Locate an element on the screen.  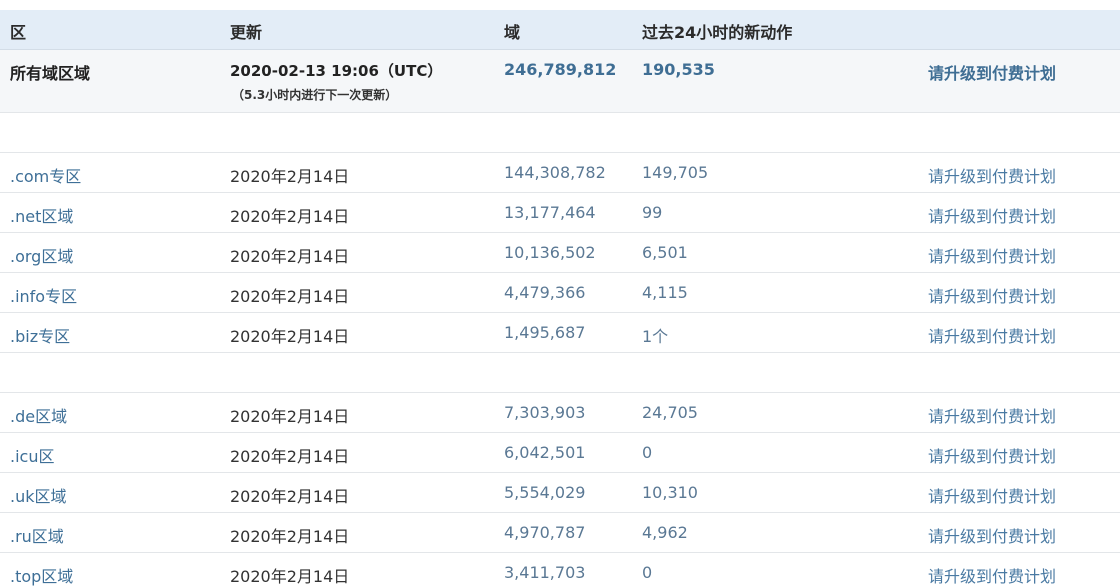
zone-link: .ru区域 is located at coordinates (37, 535).